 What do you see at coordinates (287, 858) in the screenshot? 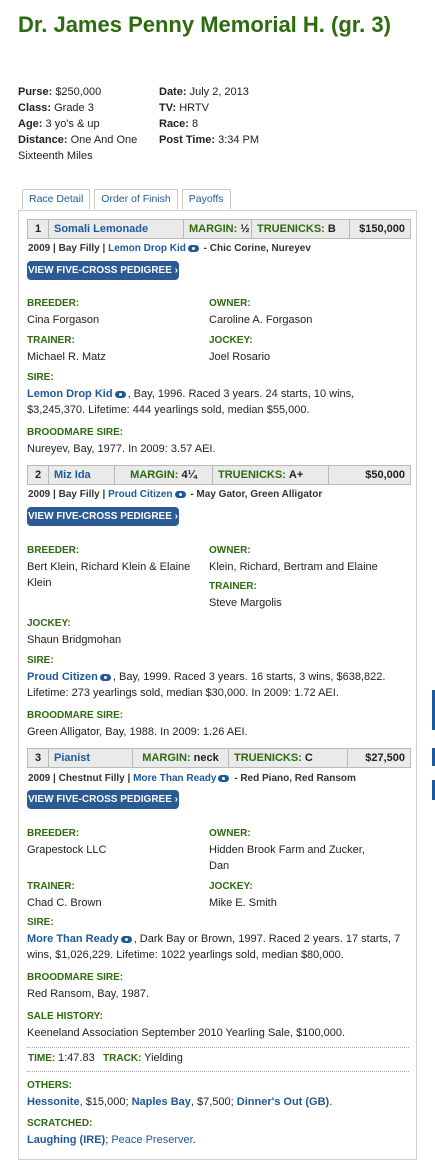
I see `owner-value: Hidden Brook Farm and Zucker, Dan` at bounding box center [287, 858].